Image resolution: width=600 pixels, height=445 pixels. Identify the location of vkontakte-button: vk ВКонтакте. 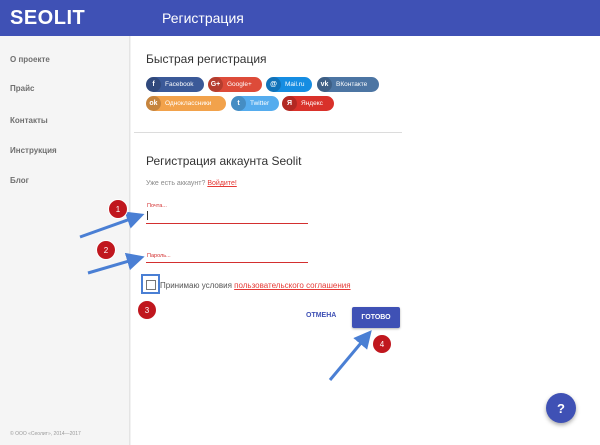
(348, 84).